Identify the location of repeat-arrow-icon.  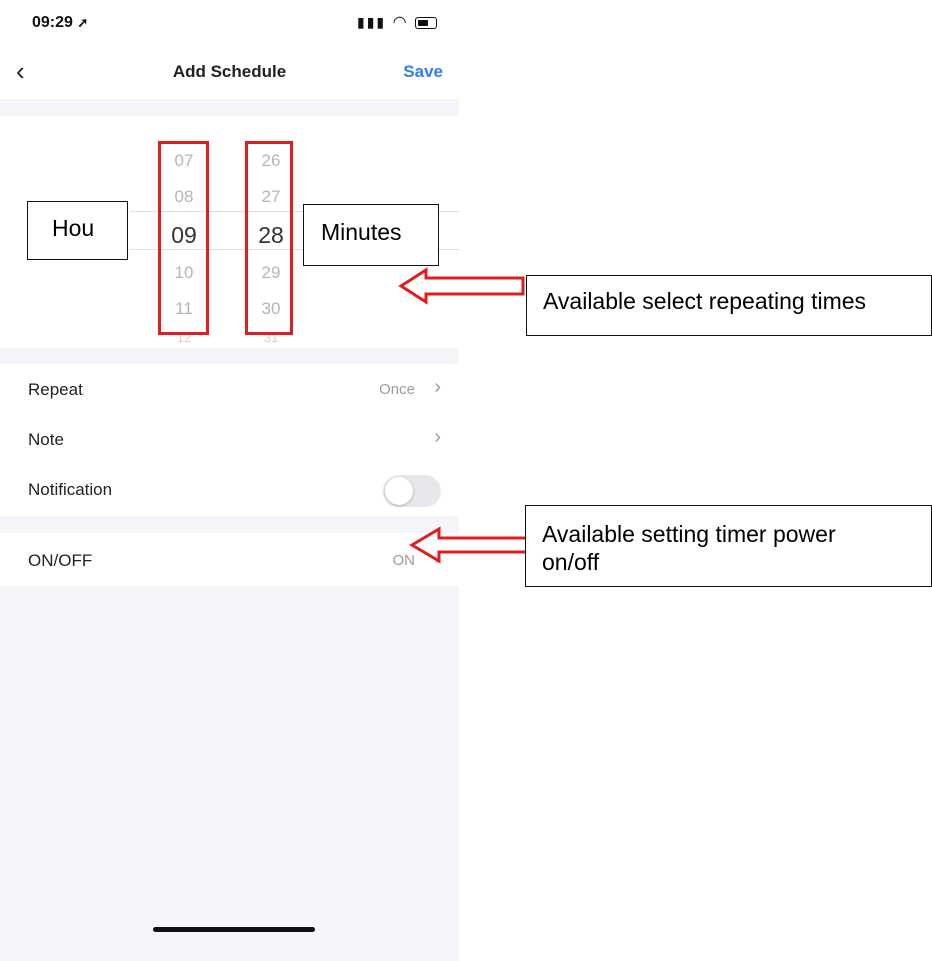
(461, 286).